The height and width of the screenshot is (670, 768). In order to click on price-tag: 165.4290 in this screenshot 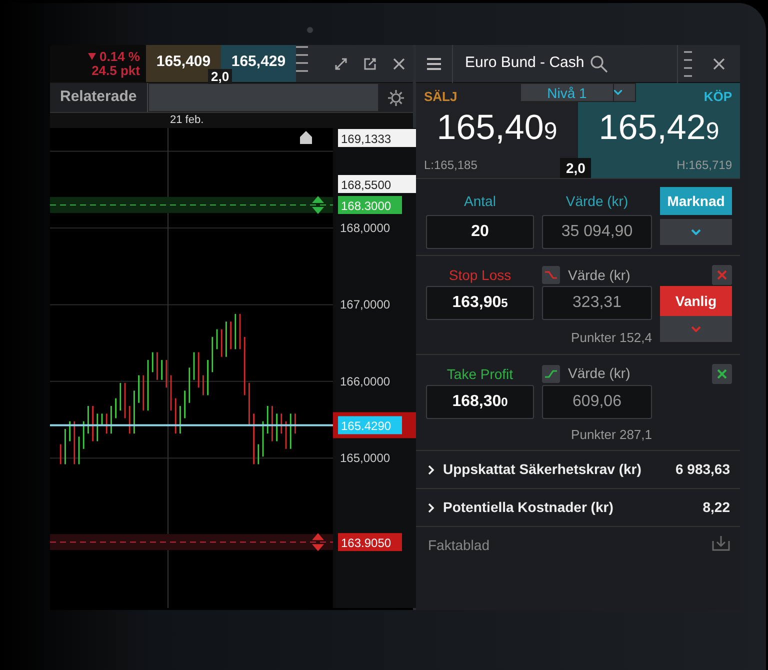, I will do `click(374, 425)`.